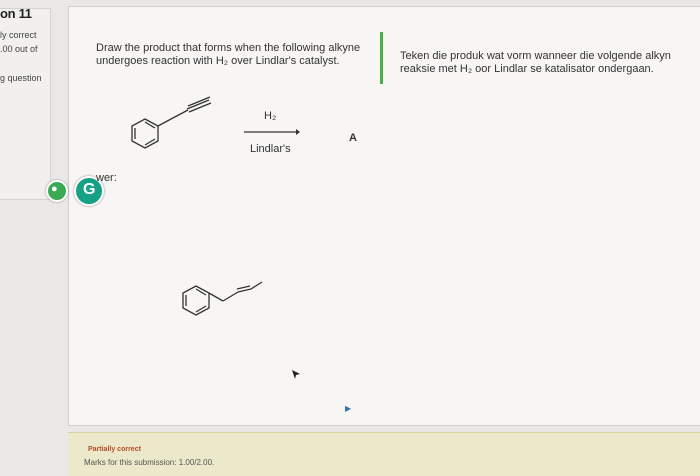 Image resolution: width=700 pixels, height=476 pixels. Describe the element at coordinates (29, 237) in the screenshot. I see `question-info-sidebar: on 11 ly correct .00 out of g question` at that location.